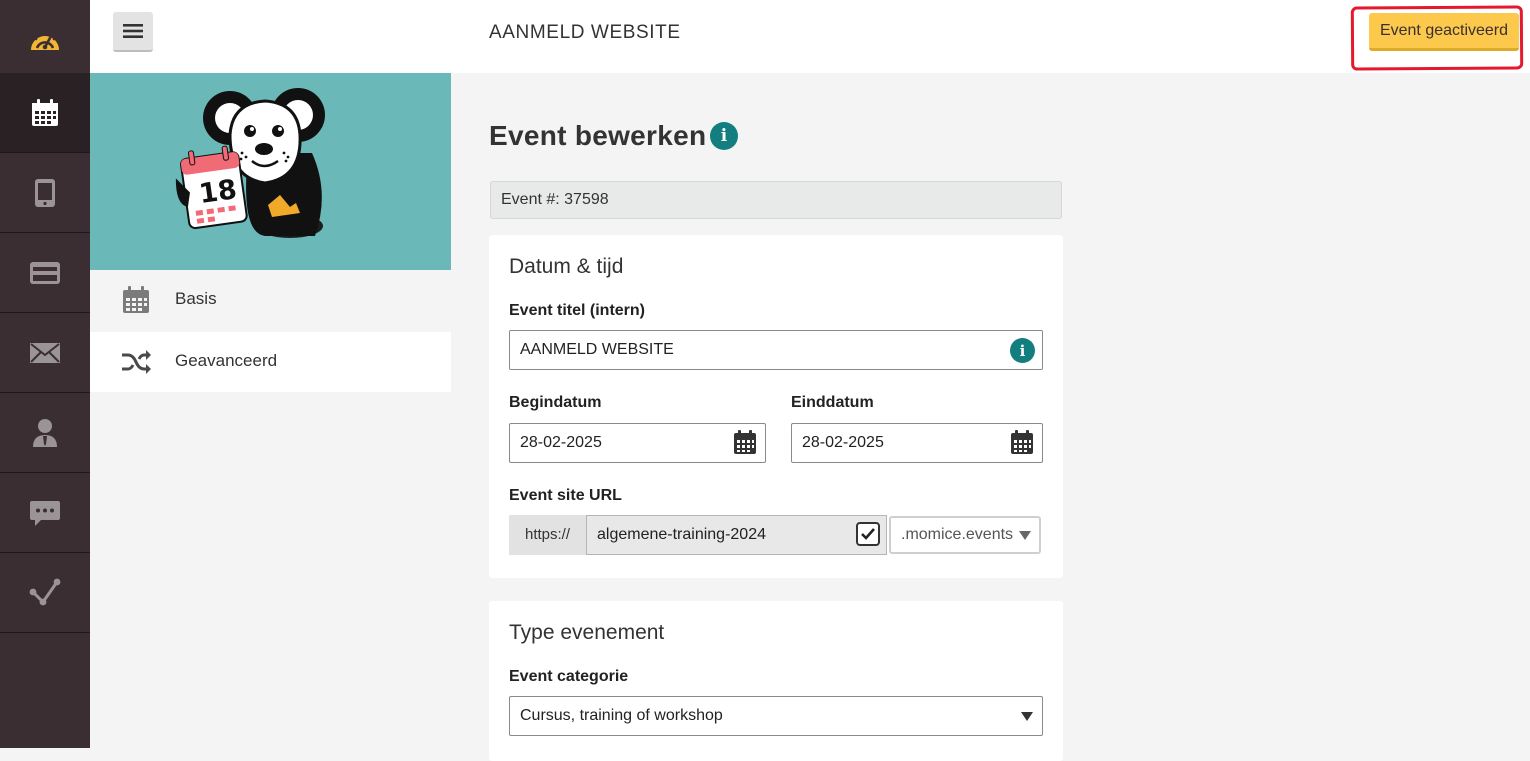 This screenshot has width=1530, height=761. I want to click on event-title-info-icon: i, so click(1022, 350).